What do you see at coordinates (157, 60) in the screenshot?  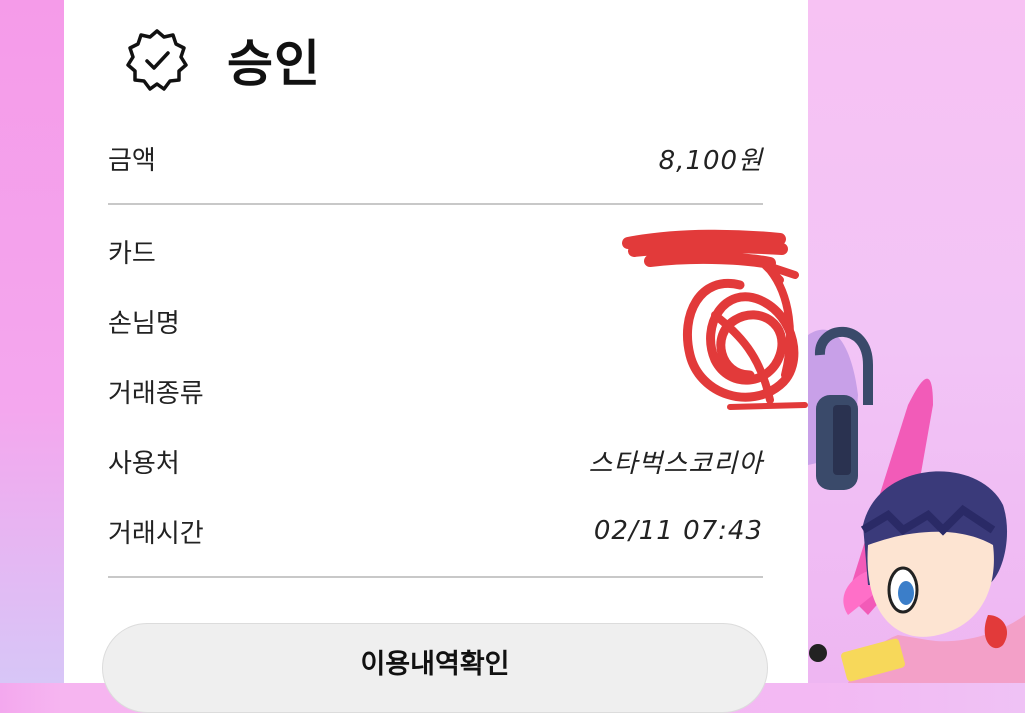 I see `check-badge-icon` at bounding box center [157, 60].